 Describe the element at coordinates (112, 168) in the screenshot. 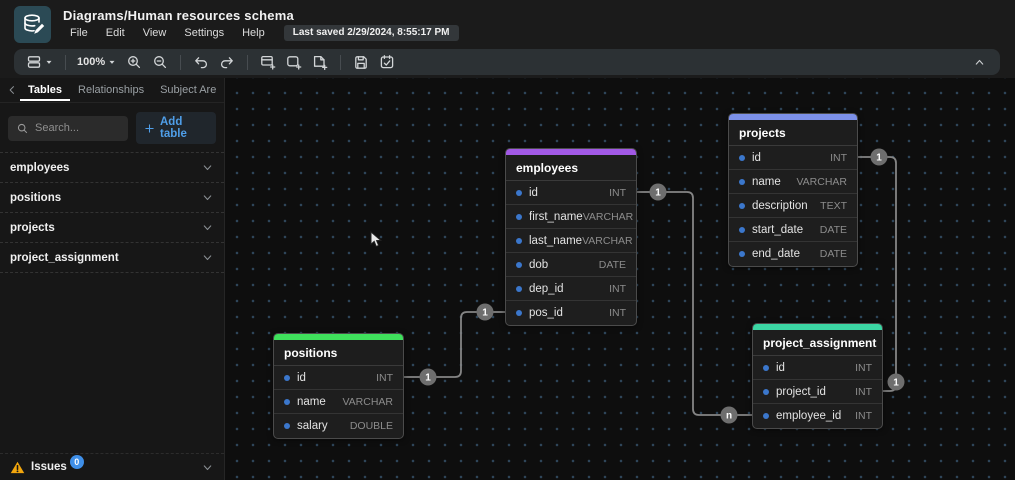

I see `sidebar-item-employees: employees` at that location.